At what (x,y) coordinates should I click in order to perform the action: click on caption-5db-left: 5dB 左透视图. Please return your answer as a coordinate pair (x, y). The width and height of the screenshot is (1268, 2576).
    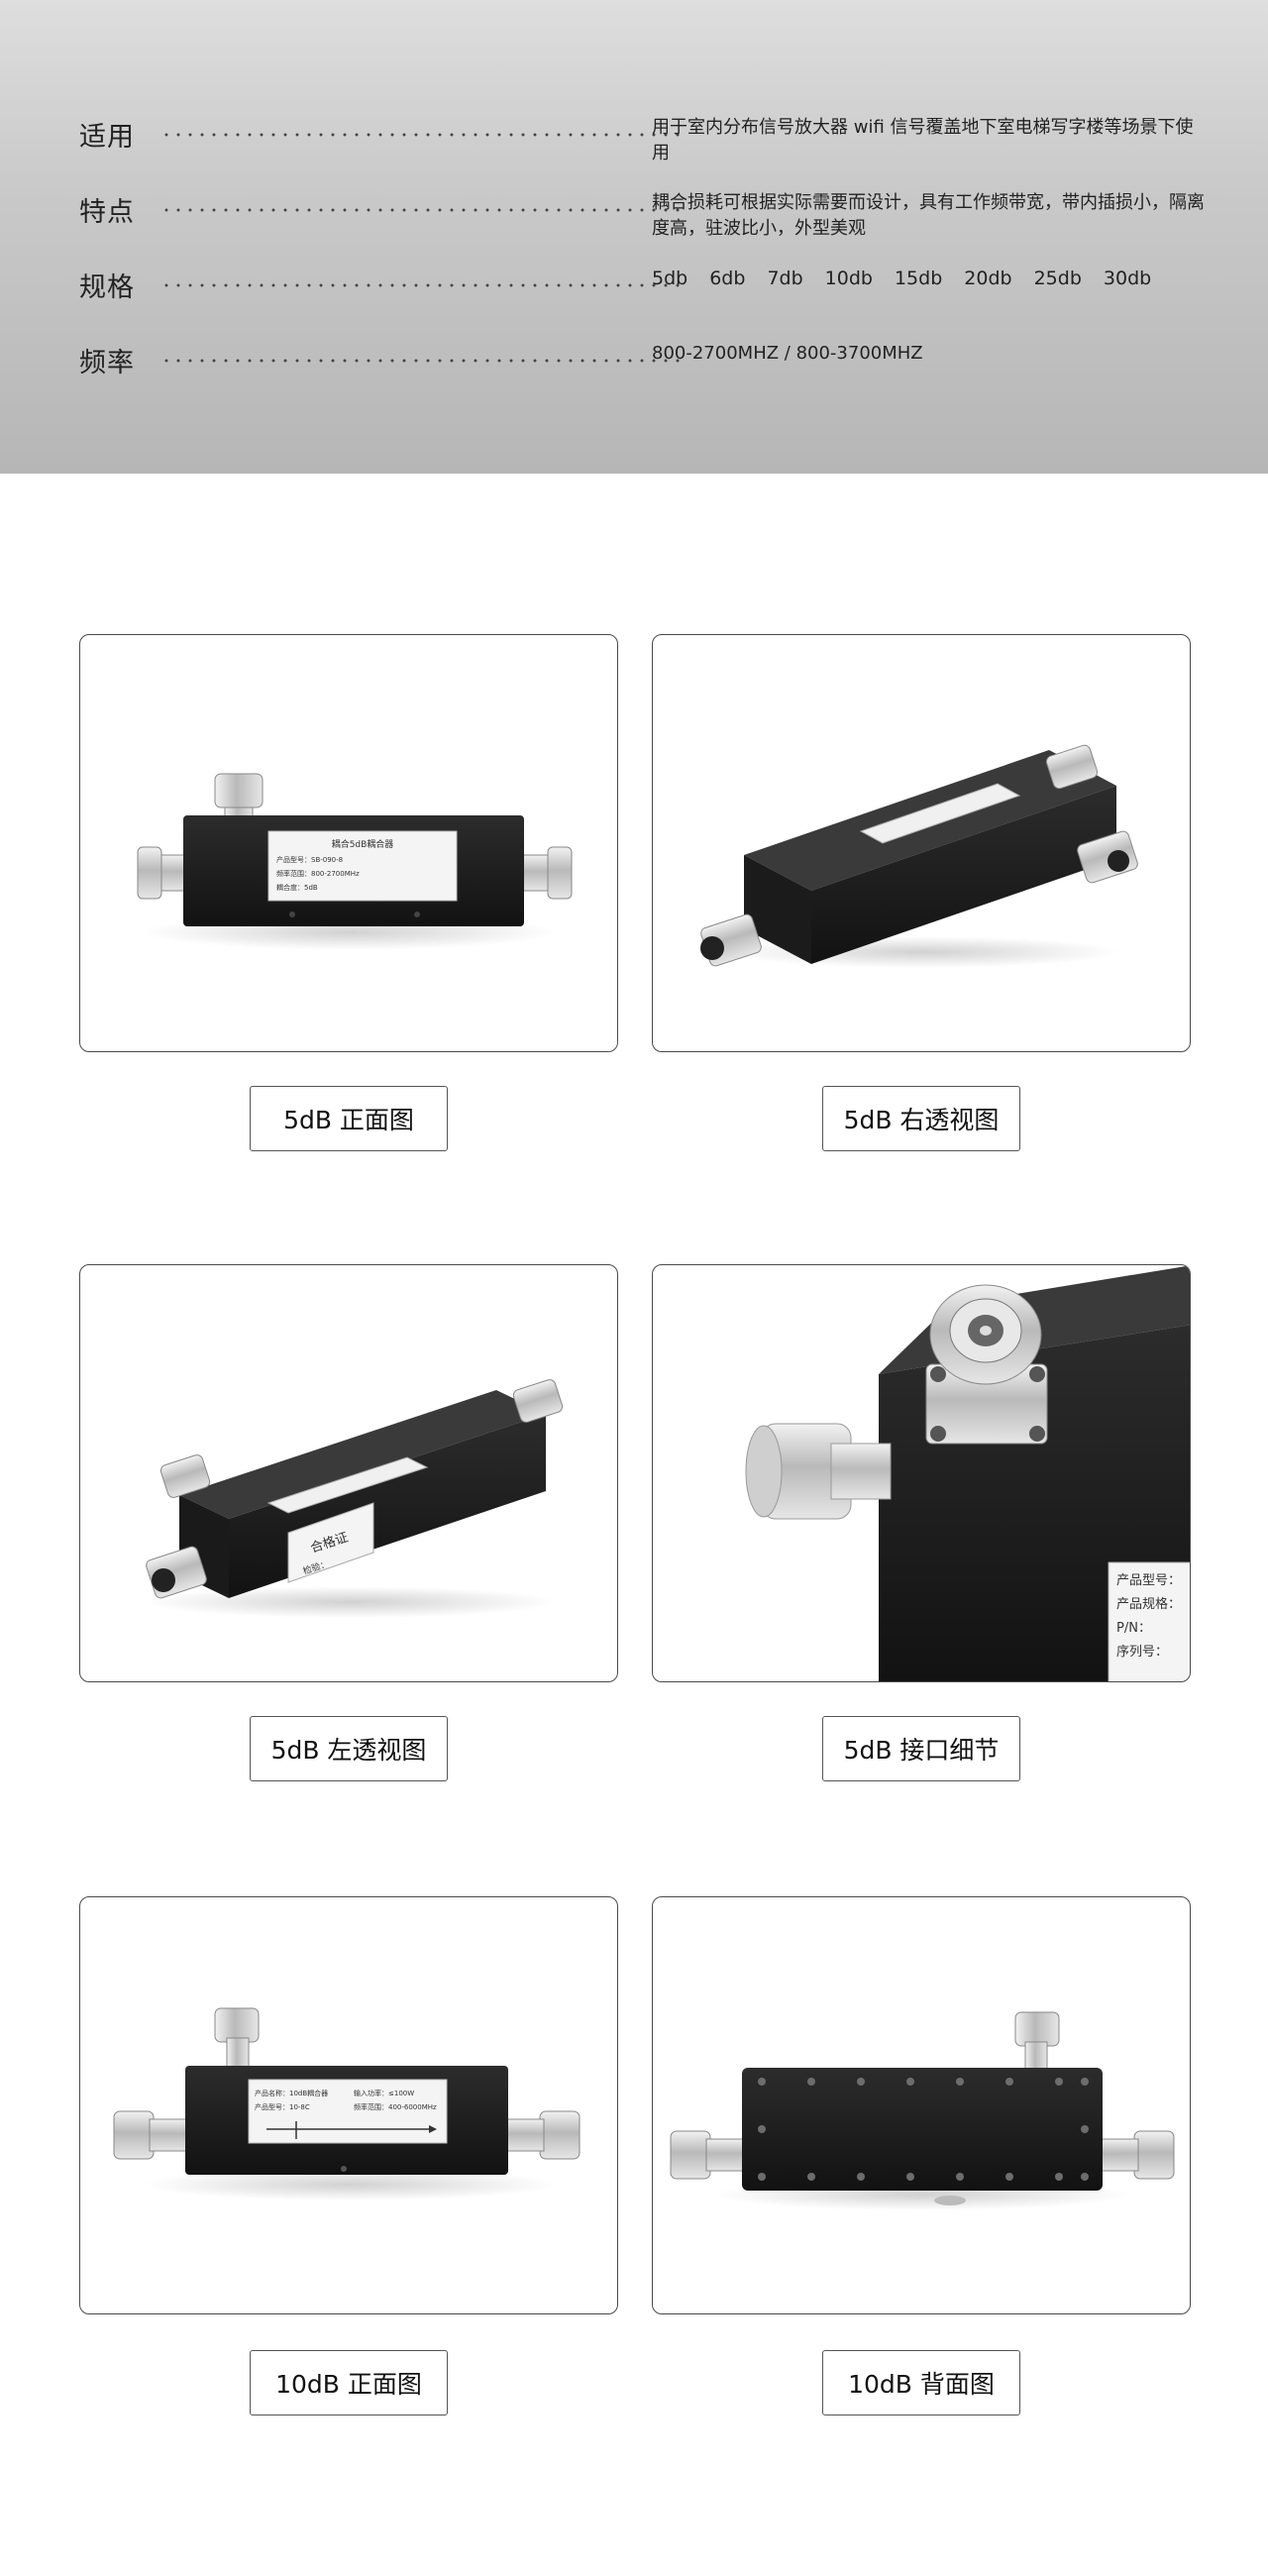
    Looking at the image, I should click on (349, 1748).